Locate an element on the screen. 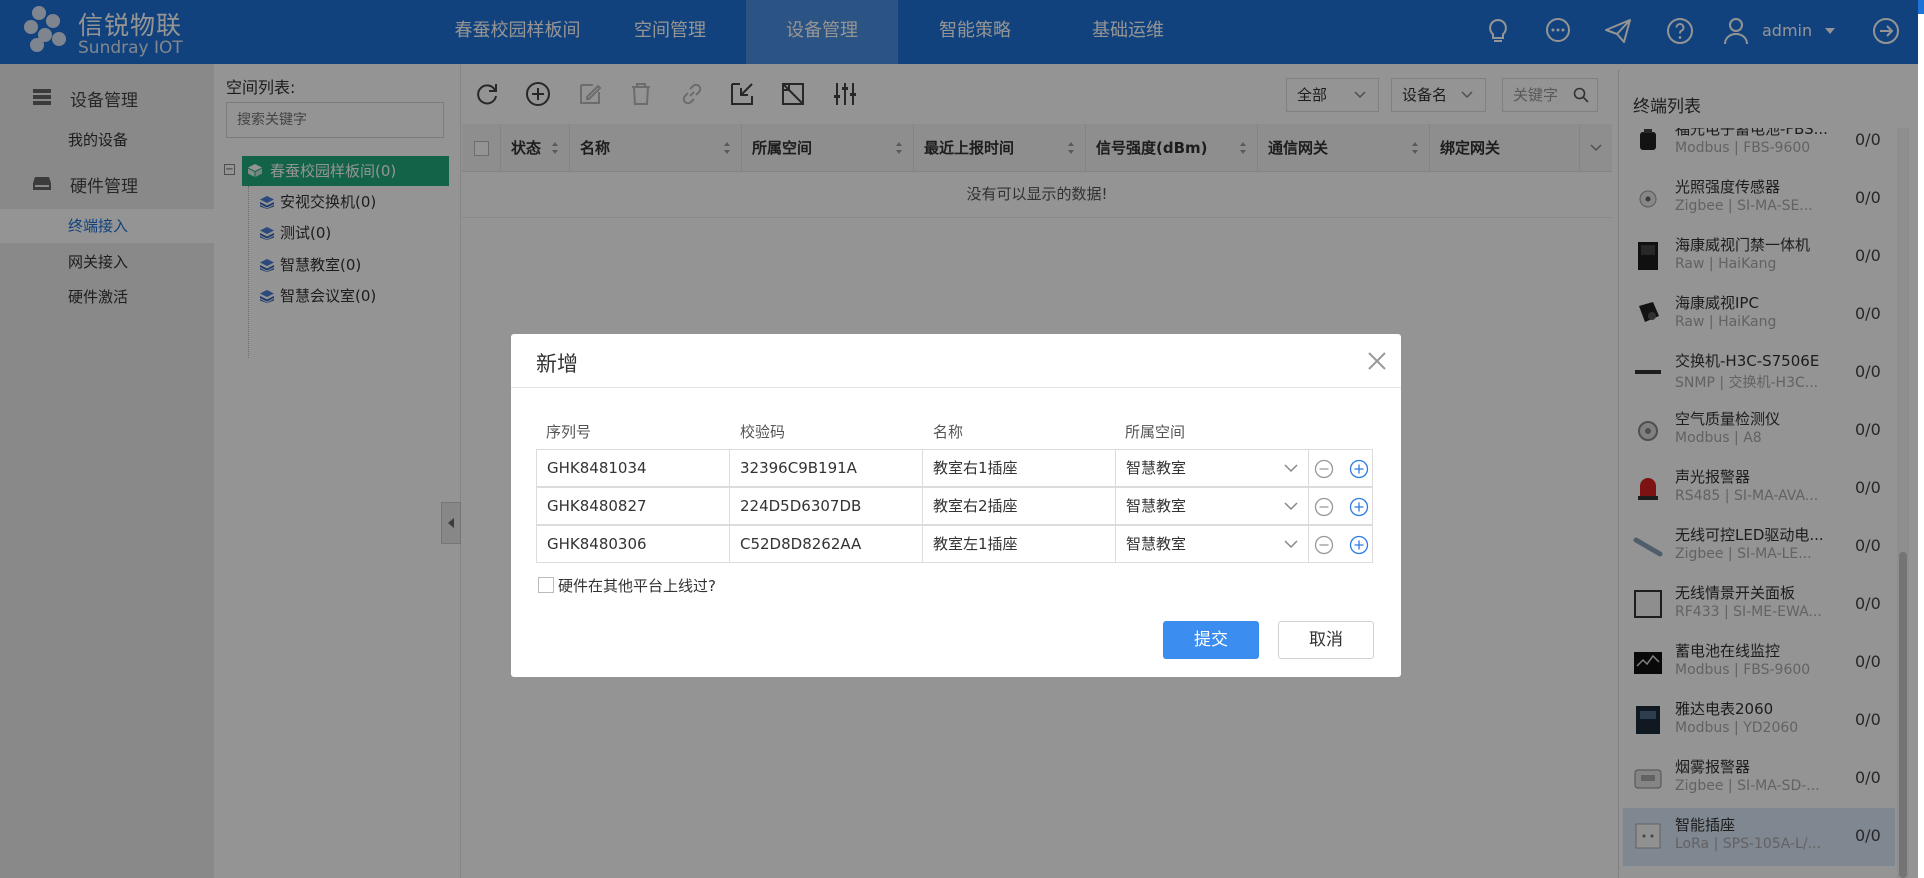  check-code-field: 32396C9B191A is located at coordinates (826, 468).